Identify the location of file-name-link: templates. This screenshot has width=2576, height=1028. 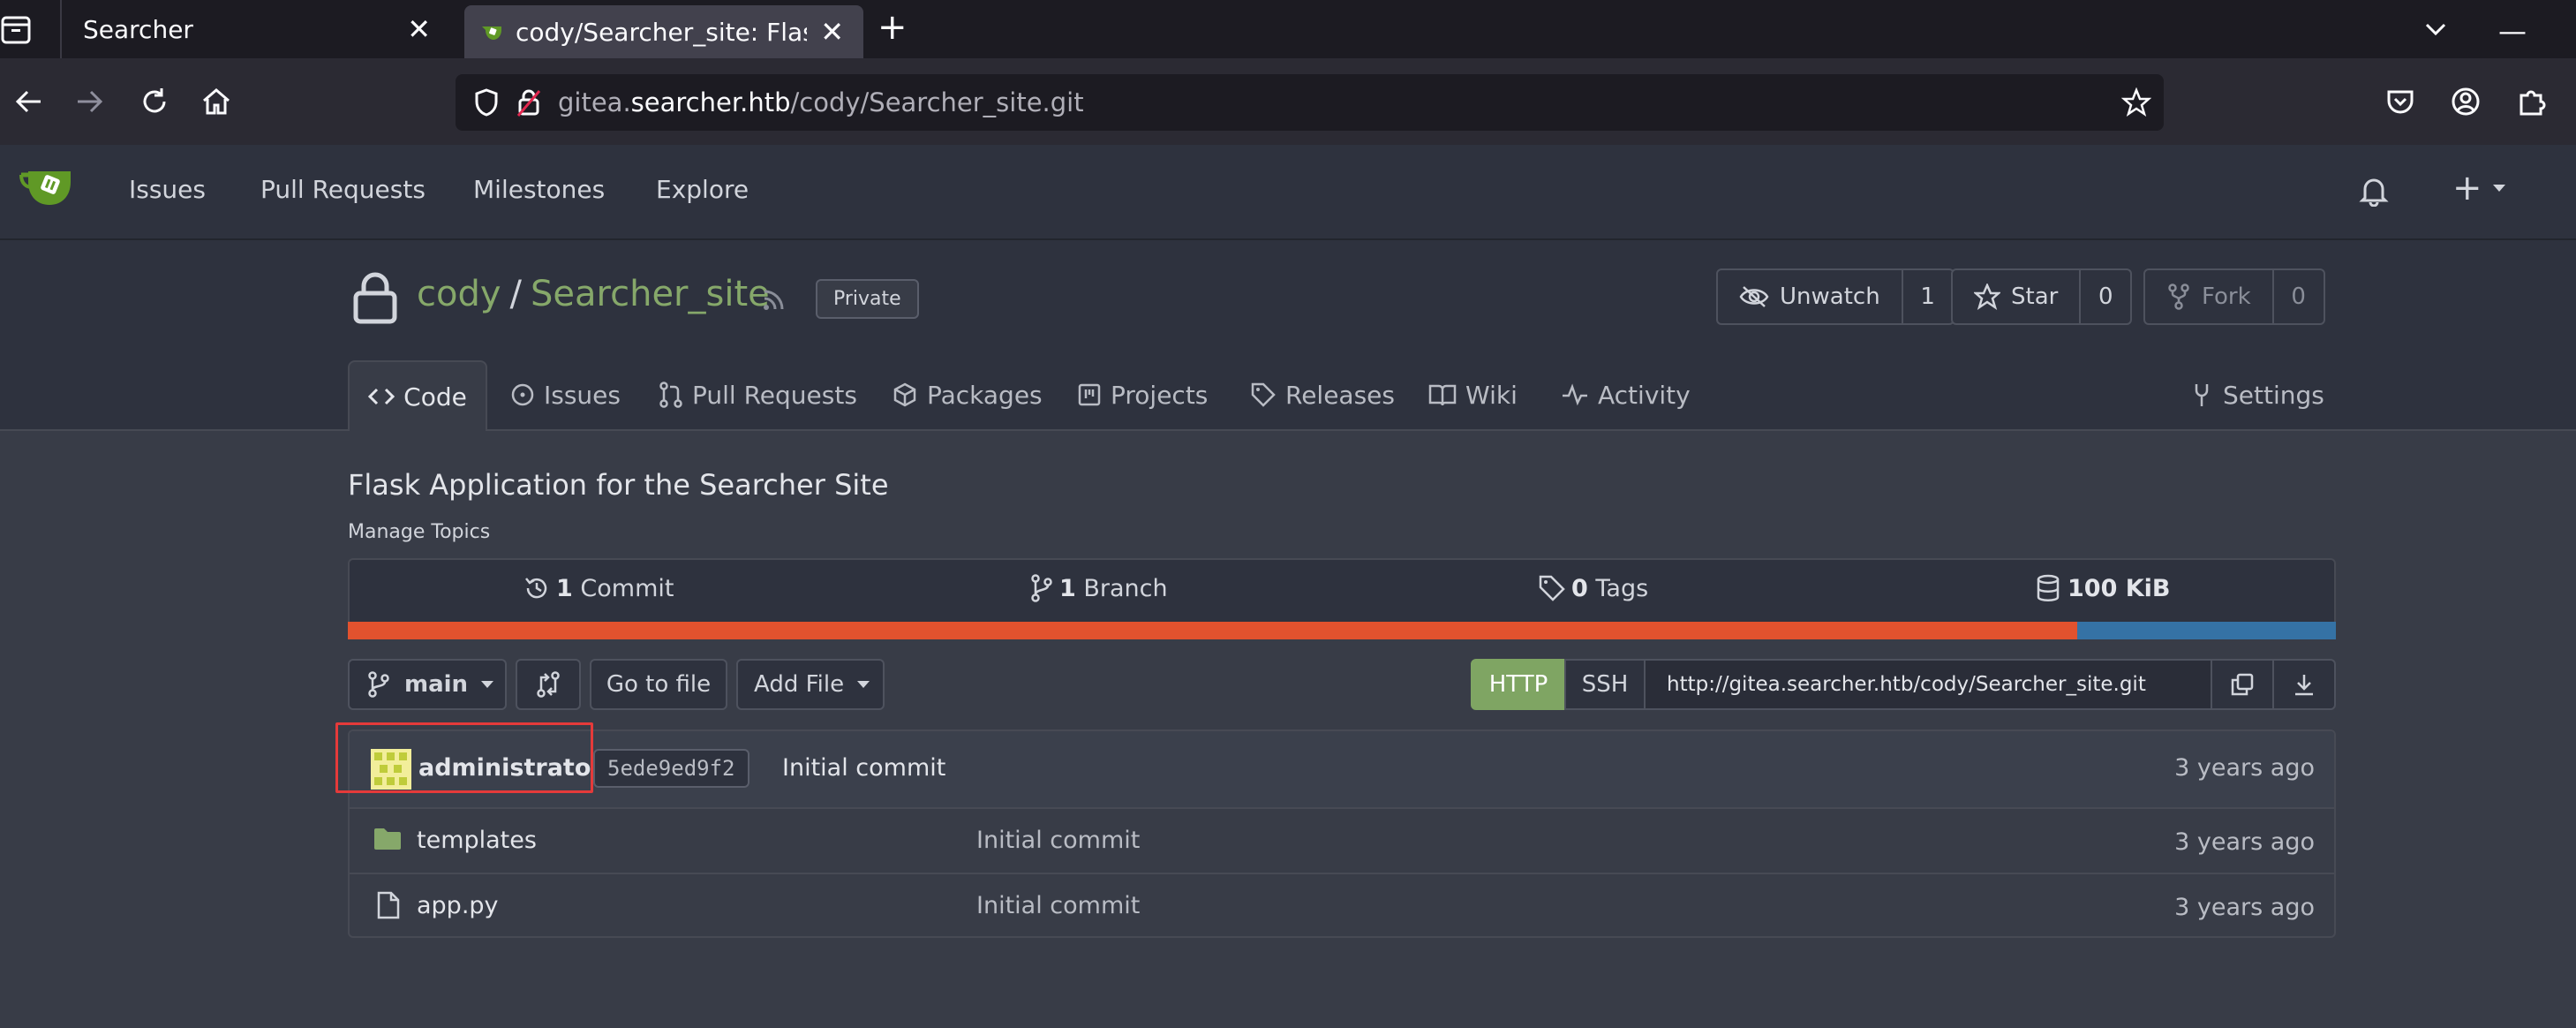
(477, 840).